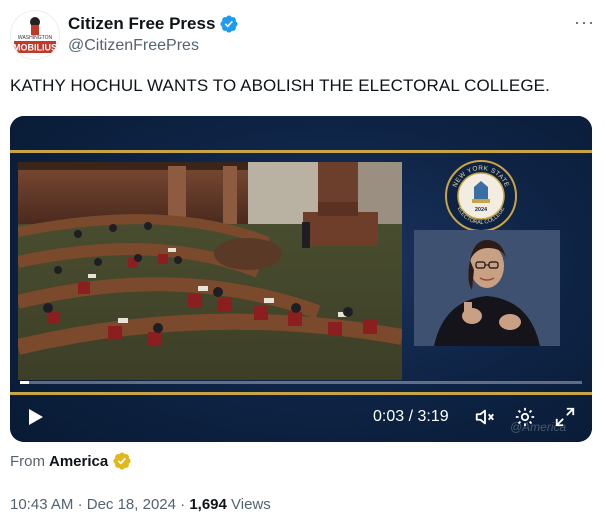 The width and height of the screenshot is (605, 522). Describe the element at coordinates (481, 196) in the screenshot. I see `state-seal-icon: NEW YORK STATE ELECTORAL COLLEGE 2024` at that location.